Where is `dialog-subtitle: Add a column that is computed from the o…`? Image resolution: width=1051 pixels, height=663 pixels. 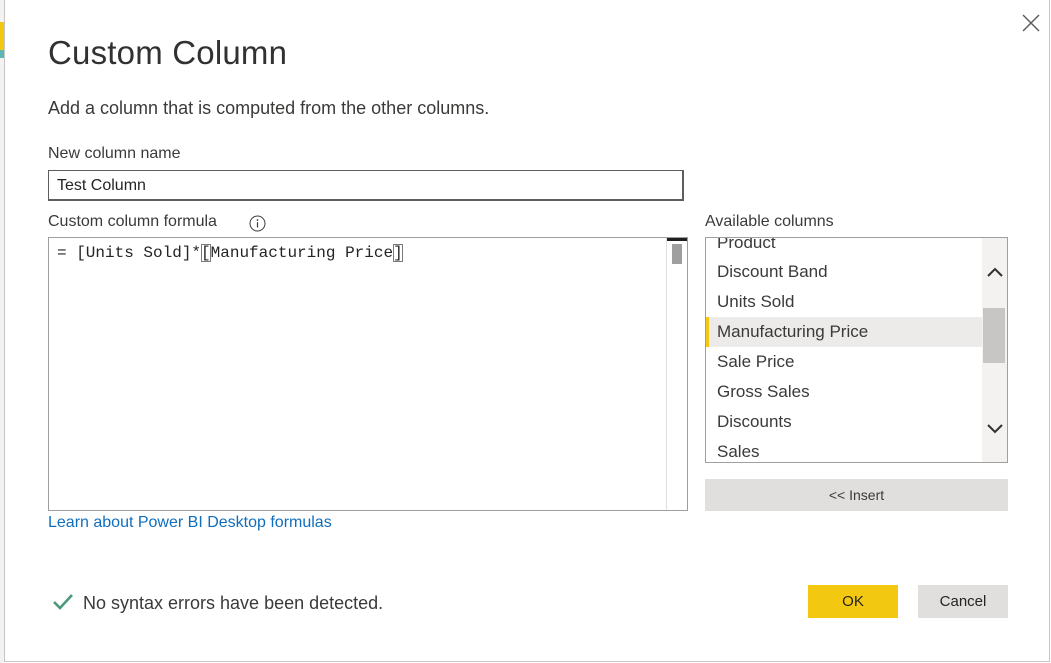 dialog-subtitle: Add a column that is computed from the o… is located at coordinates (269, 108).